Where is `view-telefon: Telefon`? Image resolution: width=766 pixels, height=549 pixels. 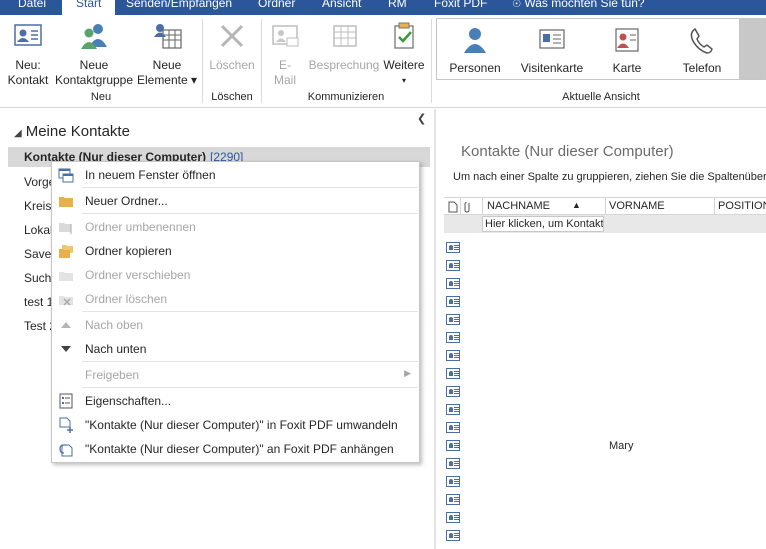
view-telefon: Telefon is located at coordinates (702, 48).